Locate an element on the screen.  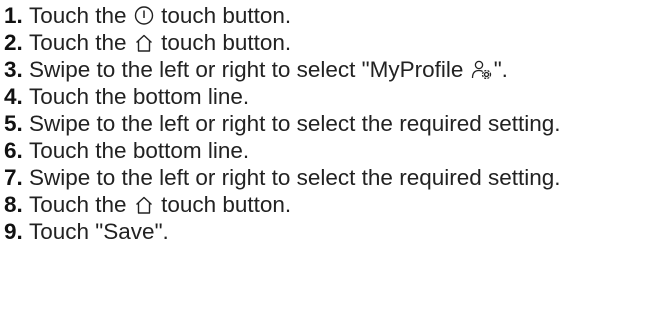
step-1: 1. Touch the touch button. is located at coordinates (324, 16).